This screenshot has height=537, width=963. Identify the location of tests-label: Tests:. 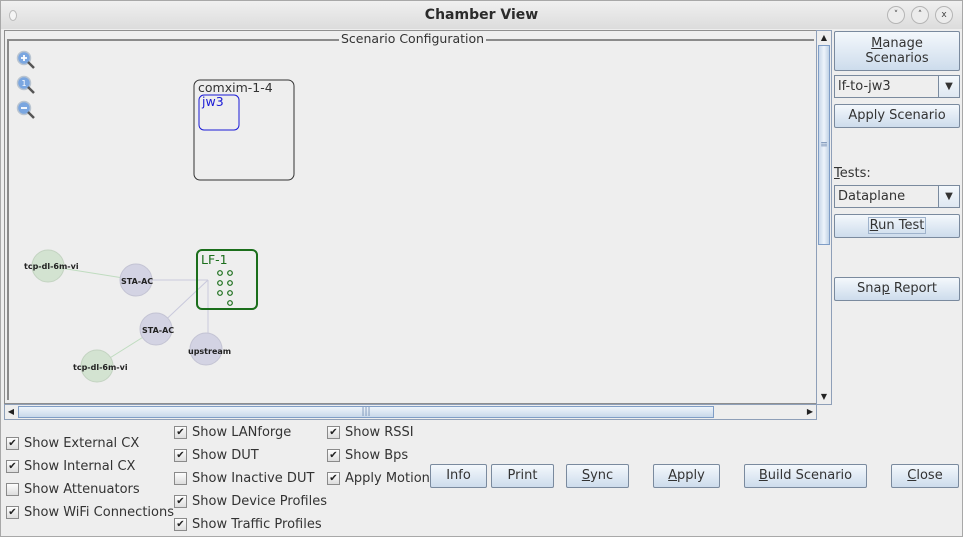
(852, 173).